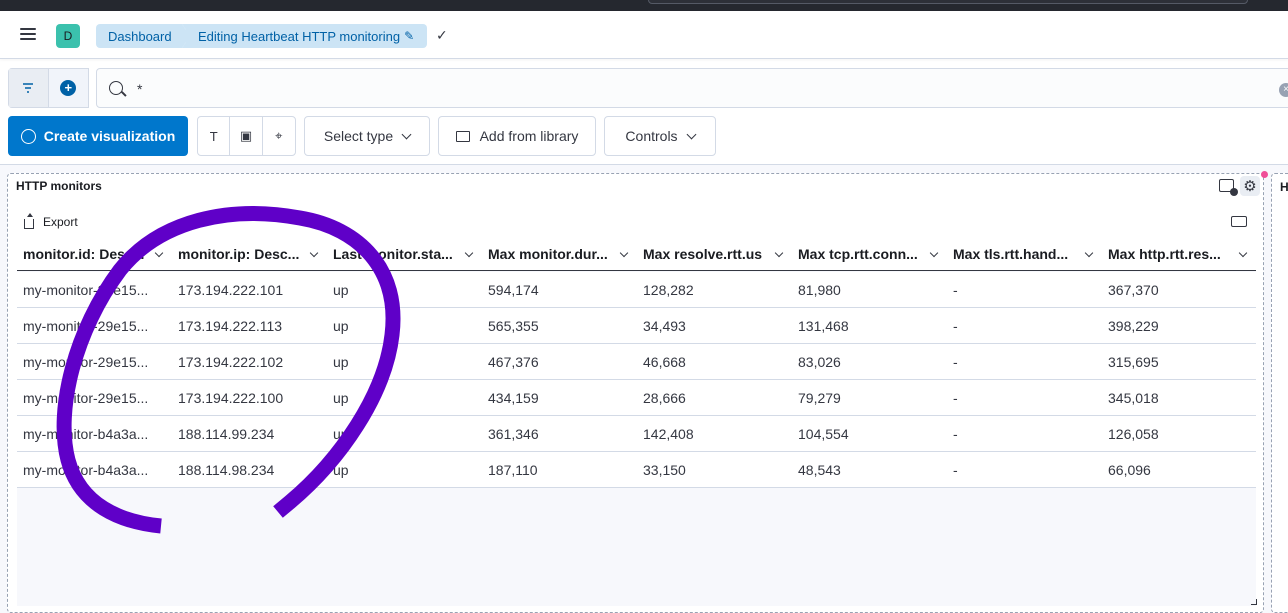  What do you see at coordinates (714, 397) in the screenshot?
I see `table-cell: 28,666` at bounding box center [714, 397].